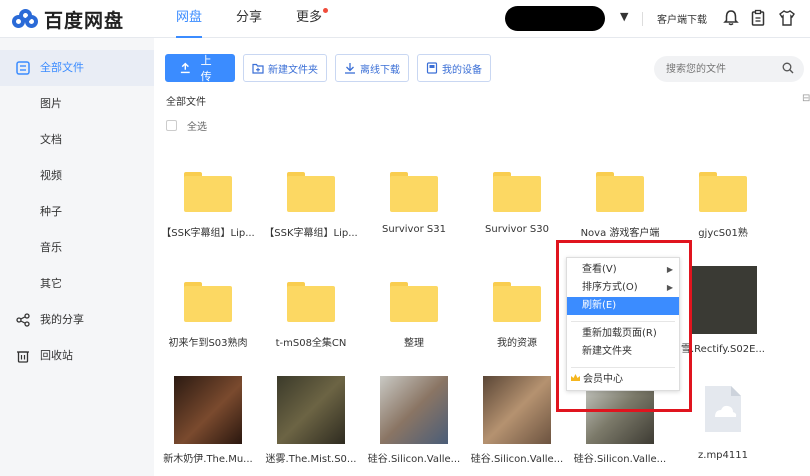 The image size is (810, 476). I want to click on chevron-down-icon: ▼, so click(624, 16).